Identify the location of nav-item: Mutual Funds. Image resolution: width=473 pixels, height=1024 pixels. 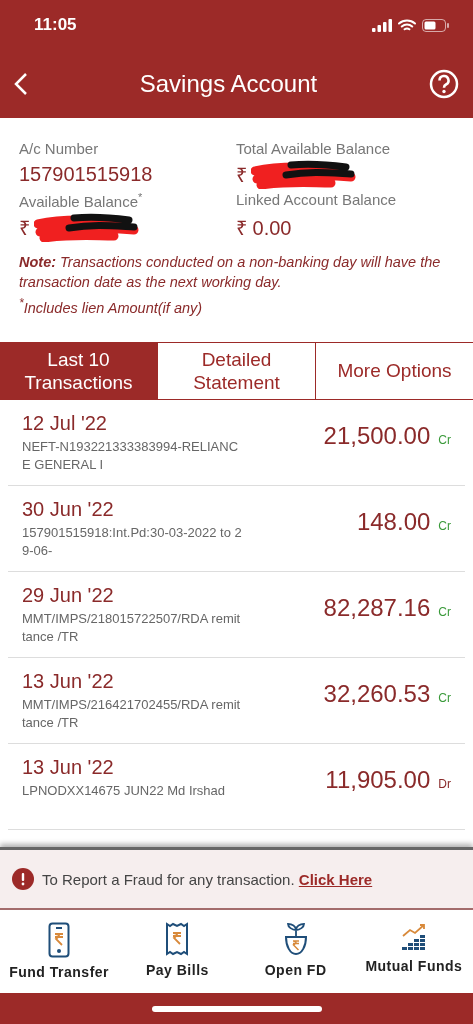
(413, 951).